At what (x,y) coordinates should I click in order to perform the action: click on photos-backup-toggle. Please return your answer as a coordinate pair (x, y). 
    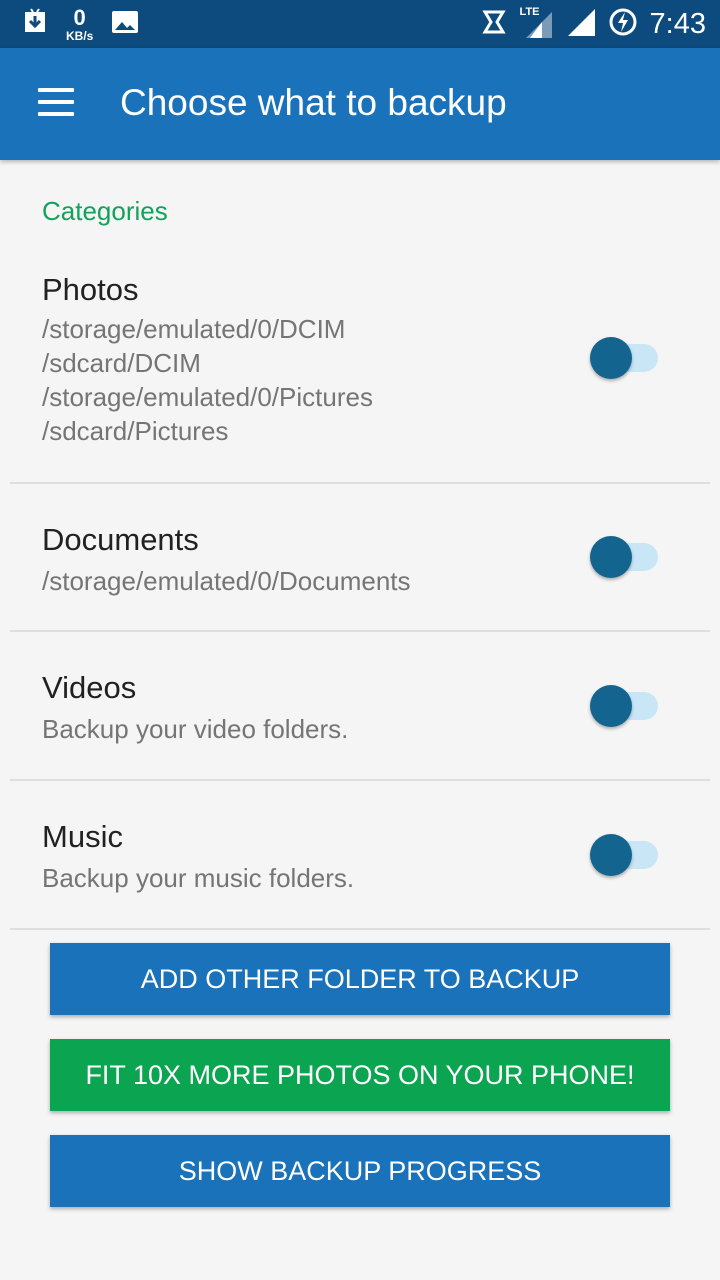
    Looking at the image, I should click on (626, 358).